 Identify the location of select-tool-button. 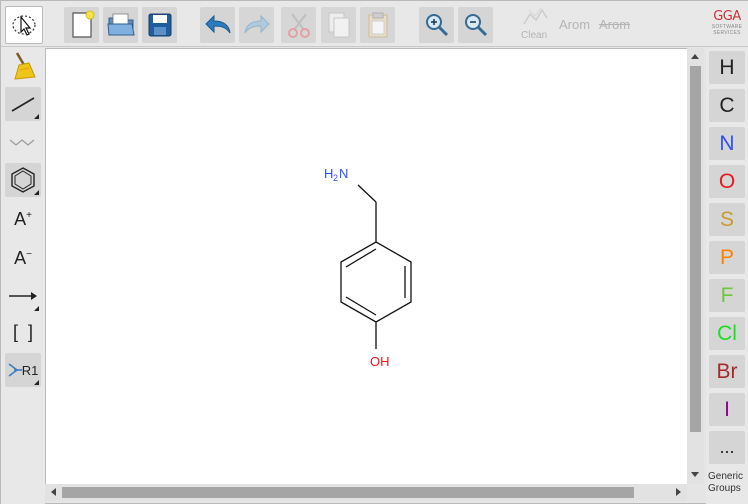
(24, 25).